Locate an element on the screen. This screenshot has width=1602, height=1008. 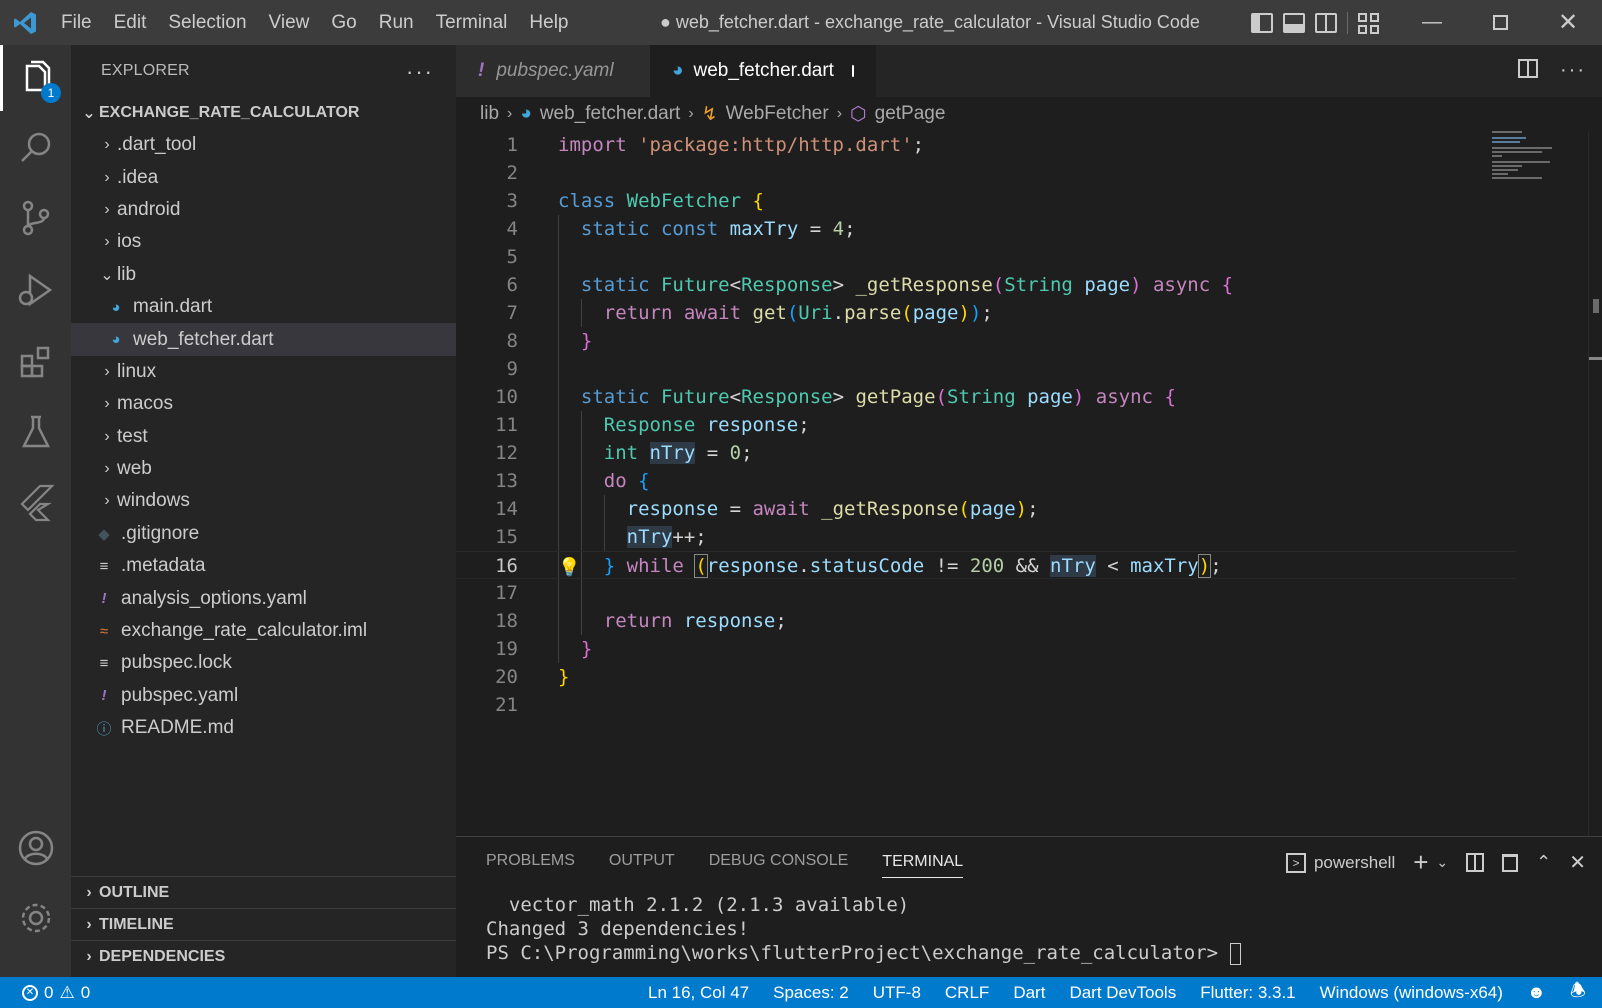
menu-file: File is located at coordinates (76, 22).